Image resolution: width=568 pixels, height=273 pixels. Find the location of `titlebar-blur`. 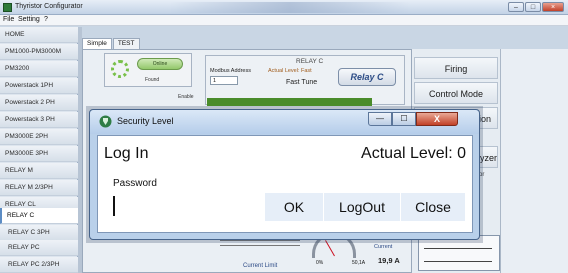

titlebar-blur is located at coordinates (290, 7).